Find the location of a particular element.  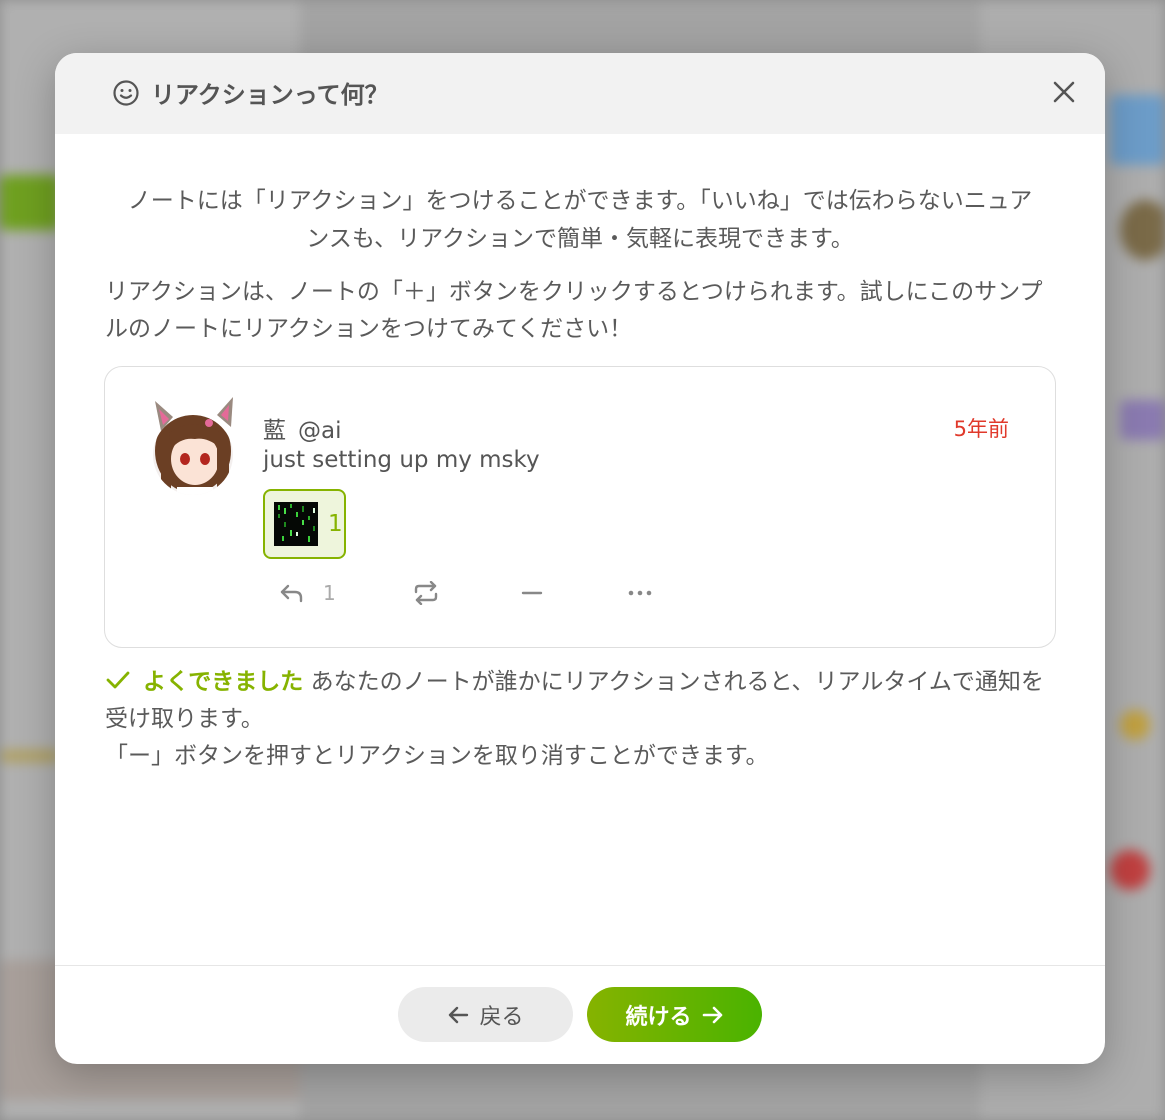

avatar is located at coordinates (195, 445).